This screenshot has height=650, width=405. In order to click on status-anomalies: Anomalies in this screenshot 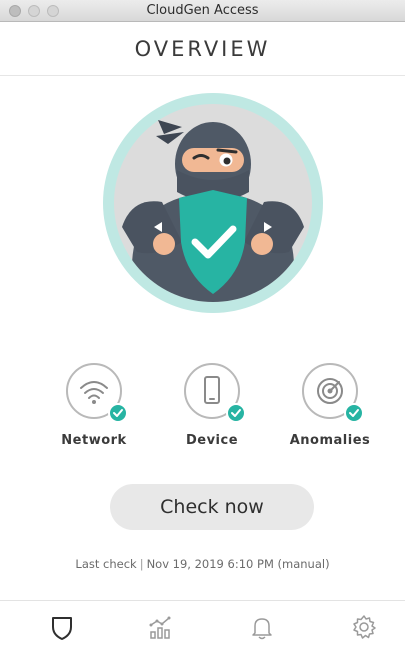, I will do `click(330, 405)`.